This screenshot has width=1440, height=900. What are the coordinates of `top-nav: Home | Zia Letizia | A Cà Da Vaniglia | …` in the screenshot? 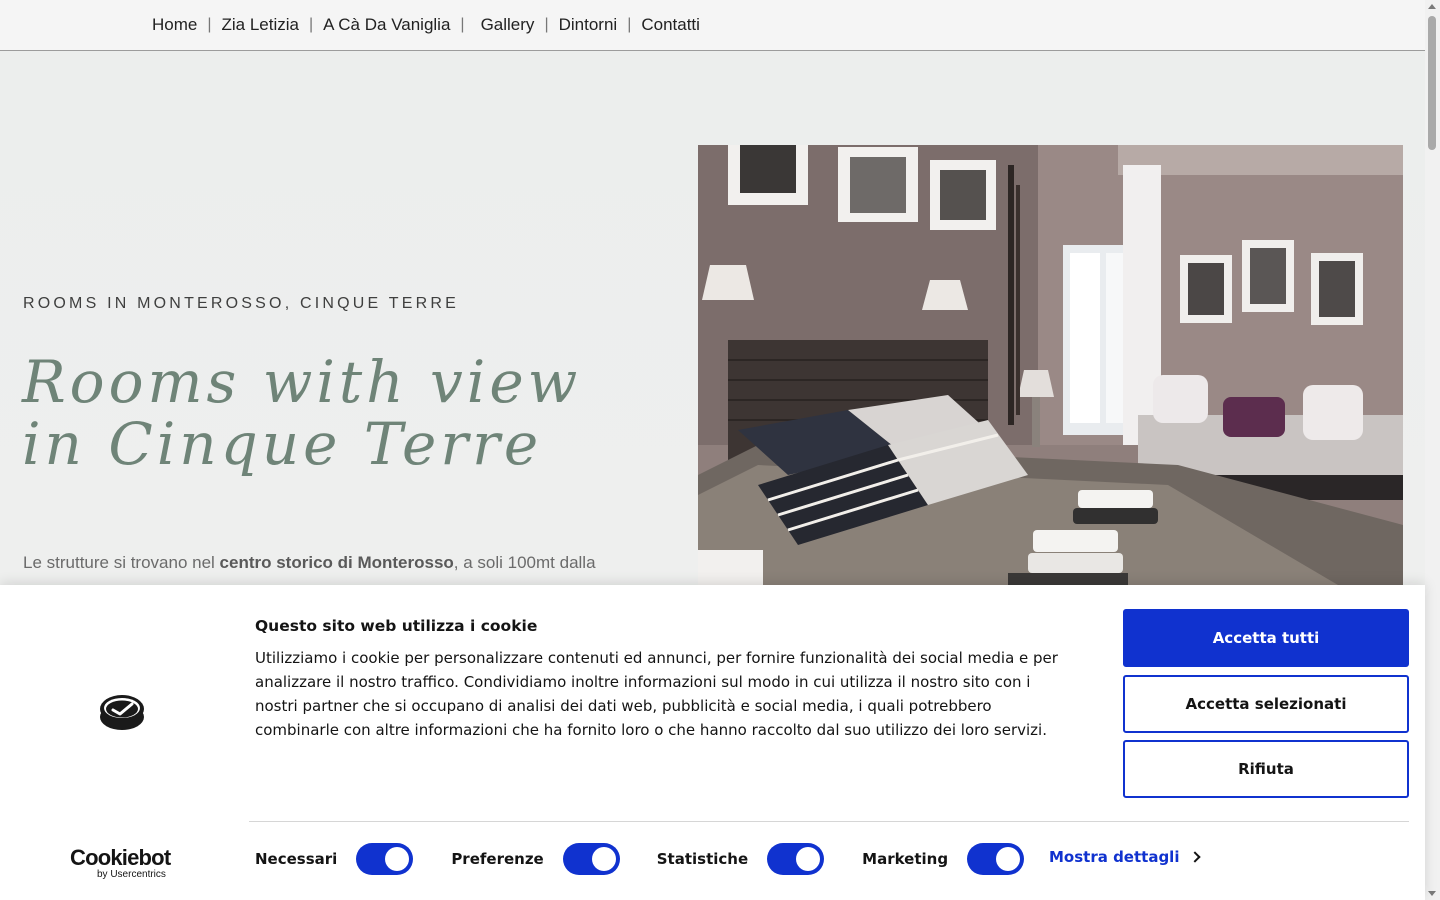 It's located at (712, 25).